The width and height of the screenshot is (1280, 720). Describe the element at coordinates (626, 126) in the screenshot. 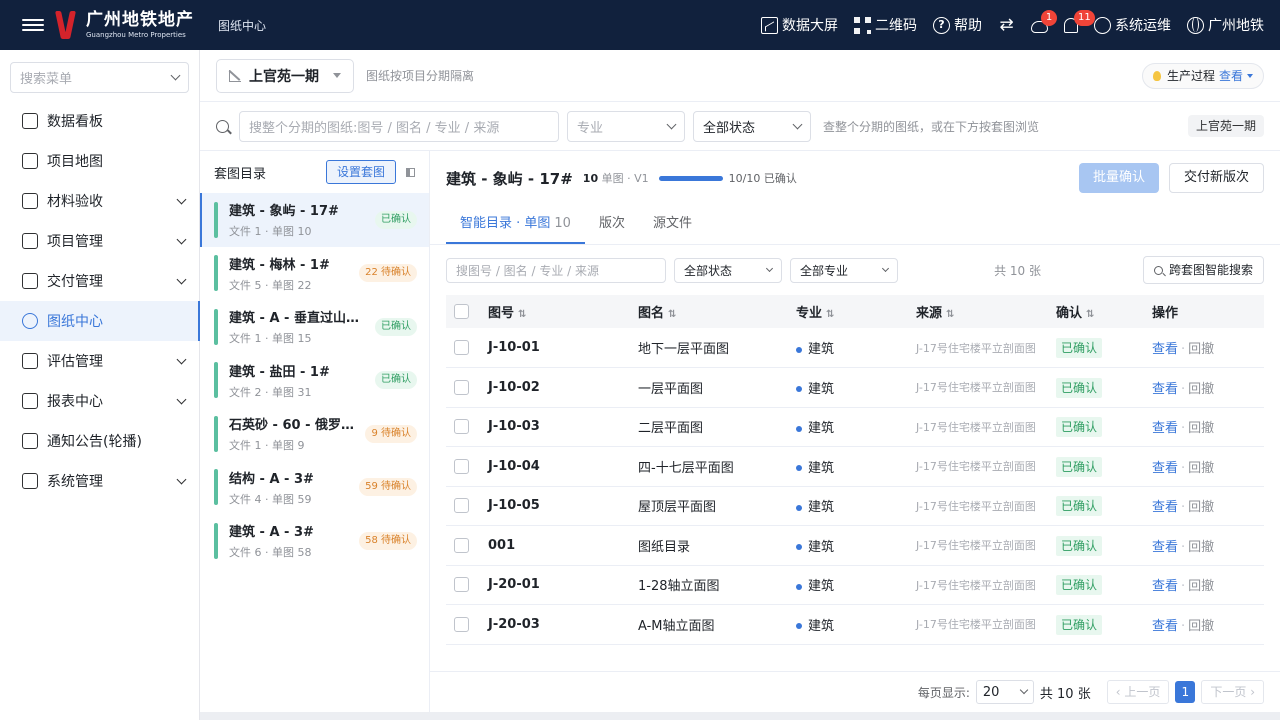

I see `discipline-select: 专业` at that location.